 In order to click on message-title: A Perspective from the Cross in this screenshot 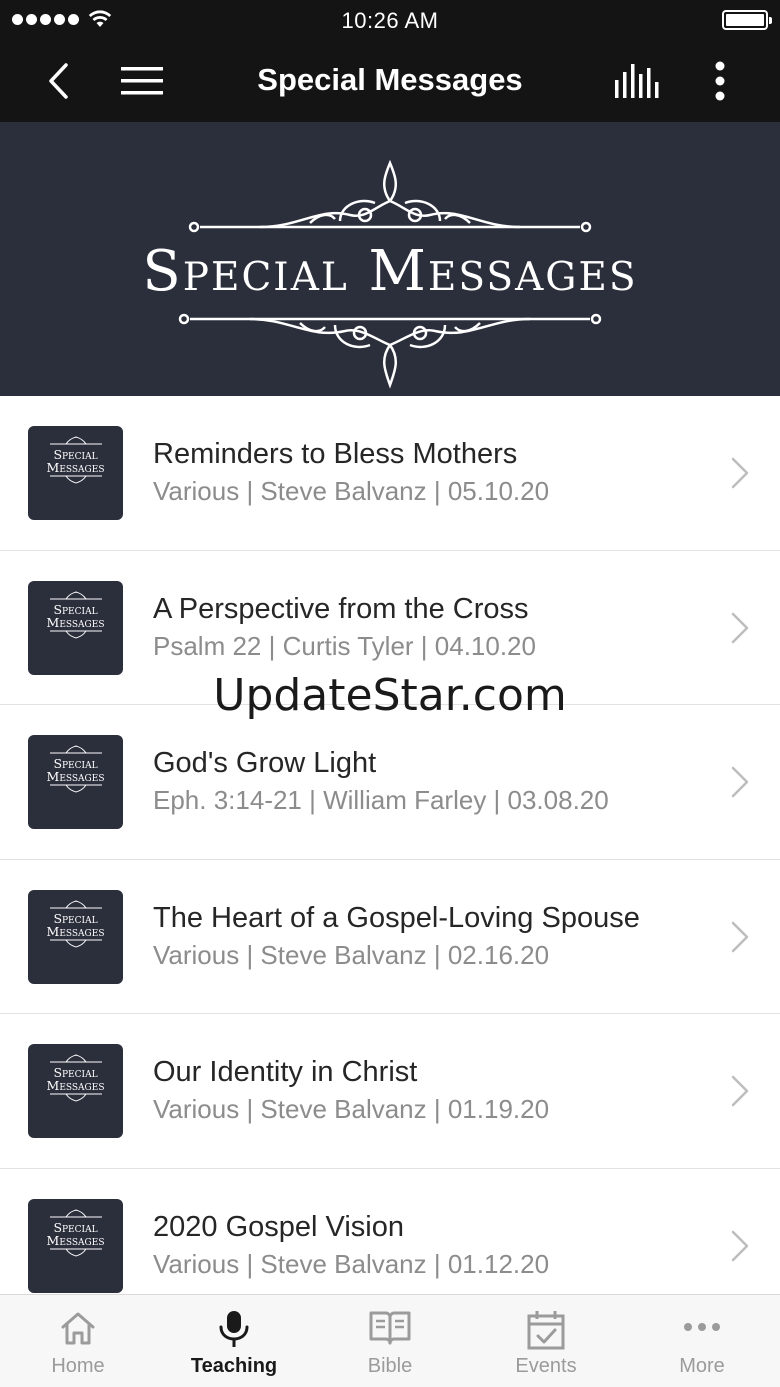, I will do `click(341, 608)`.